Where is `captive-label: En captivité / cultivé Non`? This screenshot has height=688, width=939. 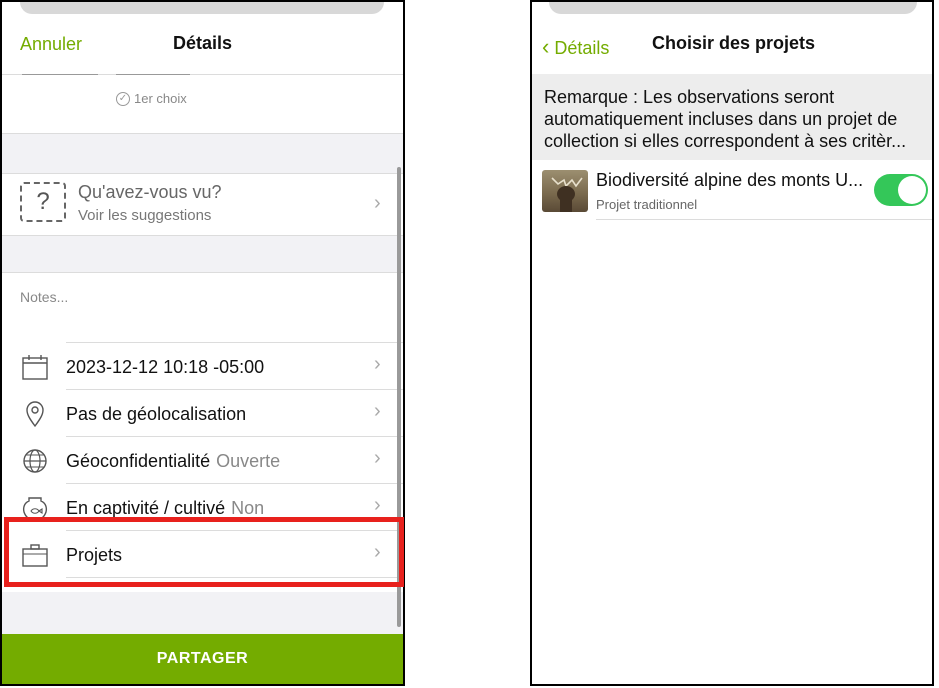 captive-label: En captivité / cultivé Non is located at coordinates (165, 508).